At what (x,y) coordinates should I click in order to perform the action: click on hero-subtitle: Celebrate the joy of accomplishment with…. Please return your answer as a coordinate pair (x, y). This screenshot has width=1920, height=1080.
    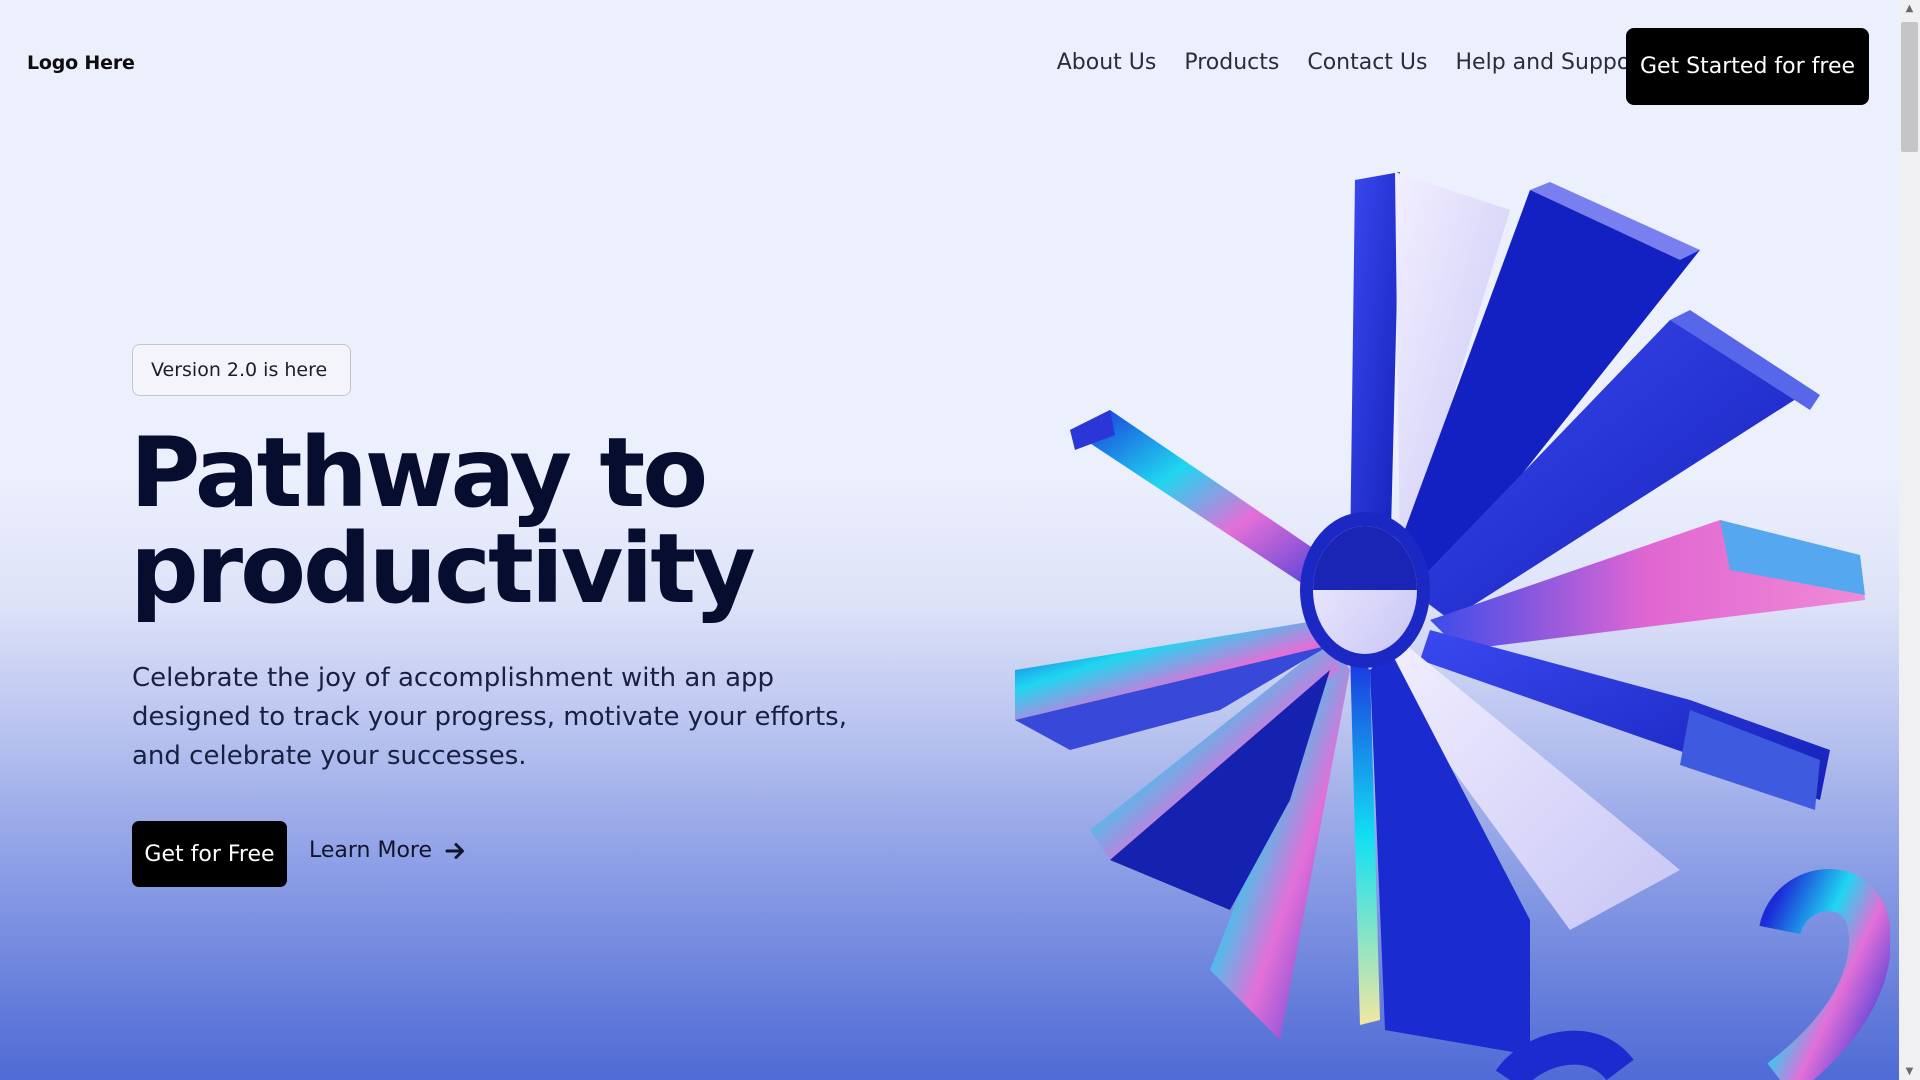
    Looking at the image, I should click on (489, 717).